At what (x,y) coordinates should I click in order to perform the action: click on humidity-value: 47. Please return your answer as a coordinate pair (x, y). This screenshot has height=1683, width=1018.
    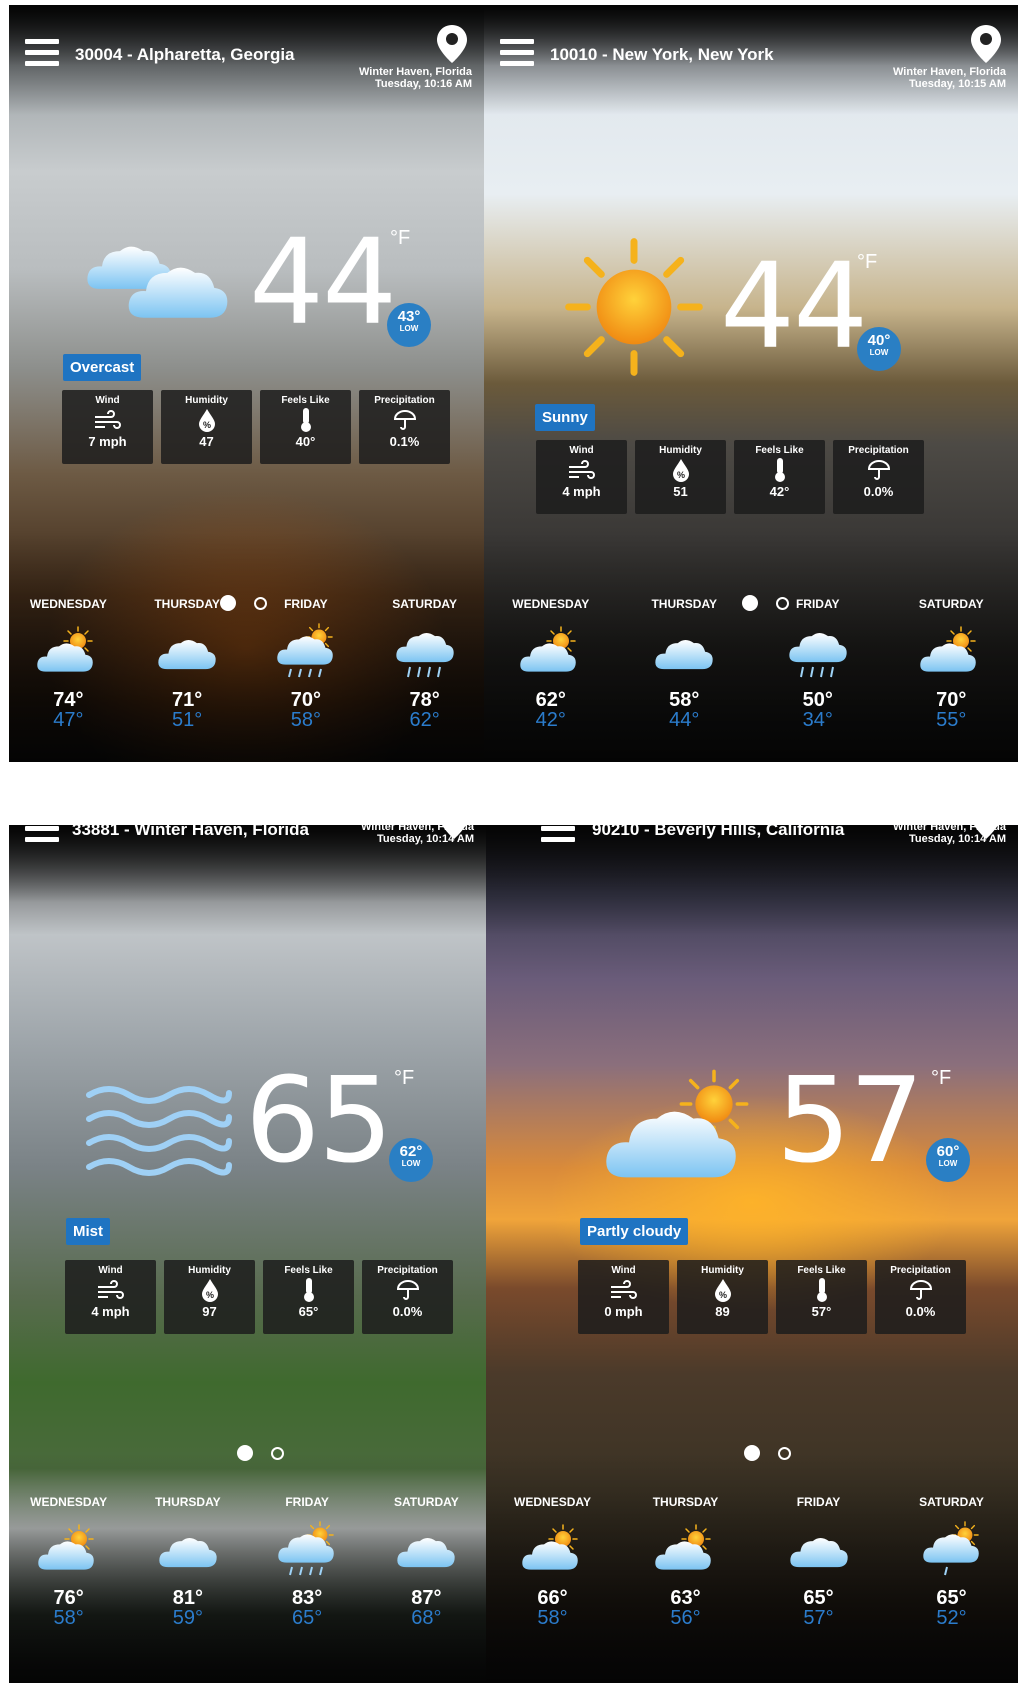
    Looking at the image, I should click on (206, 441).